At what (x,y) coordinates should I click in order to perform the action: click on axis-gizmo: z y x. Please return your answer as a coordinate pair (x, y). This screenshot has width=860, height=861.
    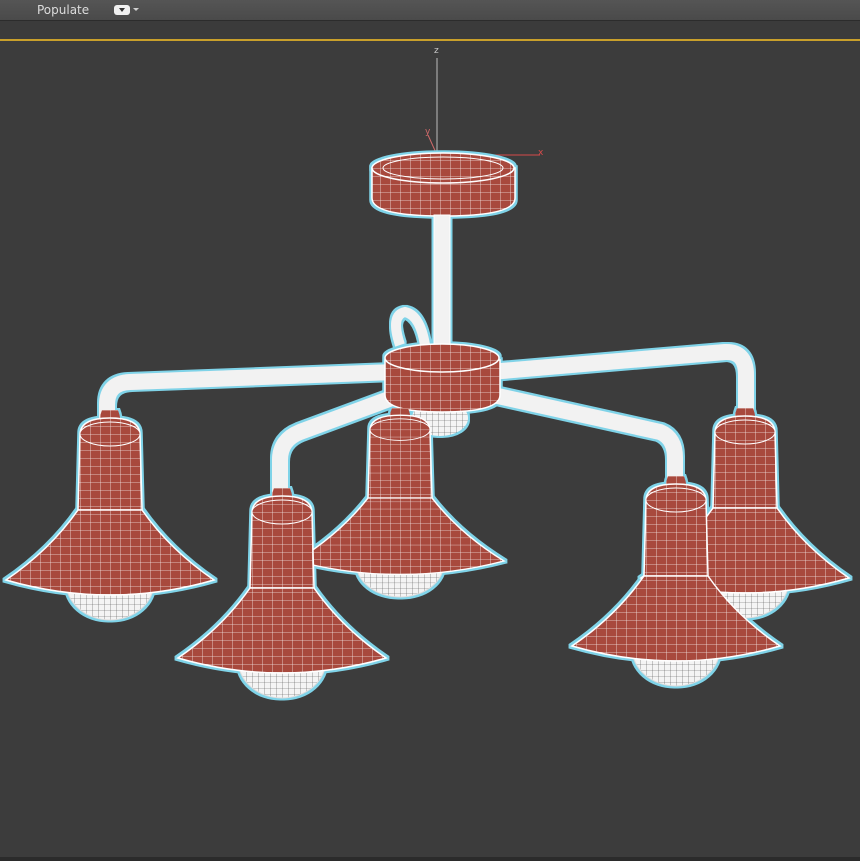
    Looking at the image, I should click on (484, 102).